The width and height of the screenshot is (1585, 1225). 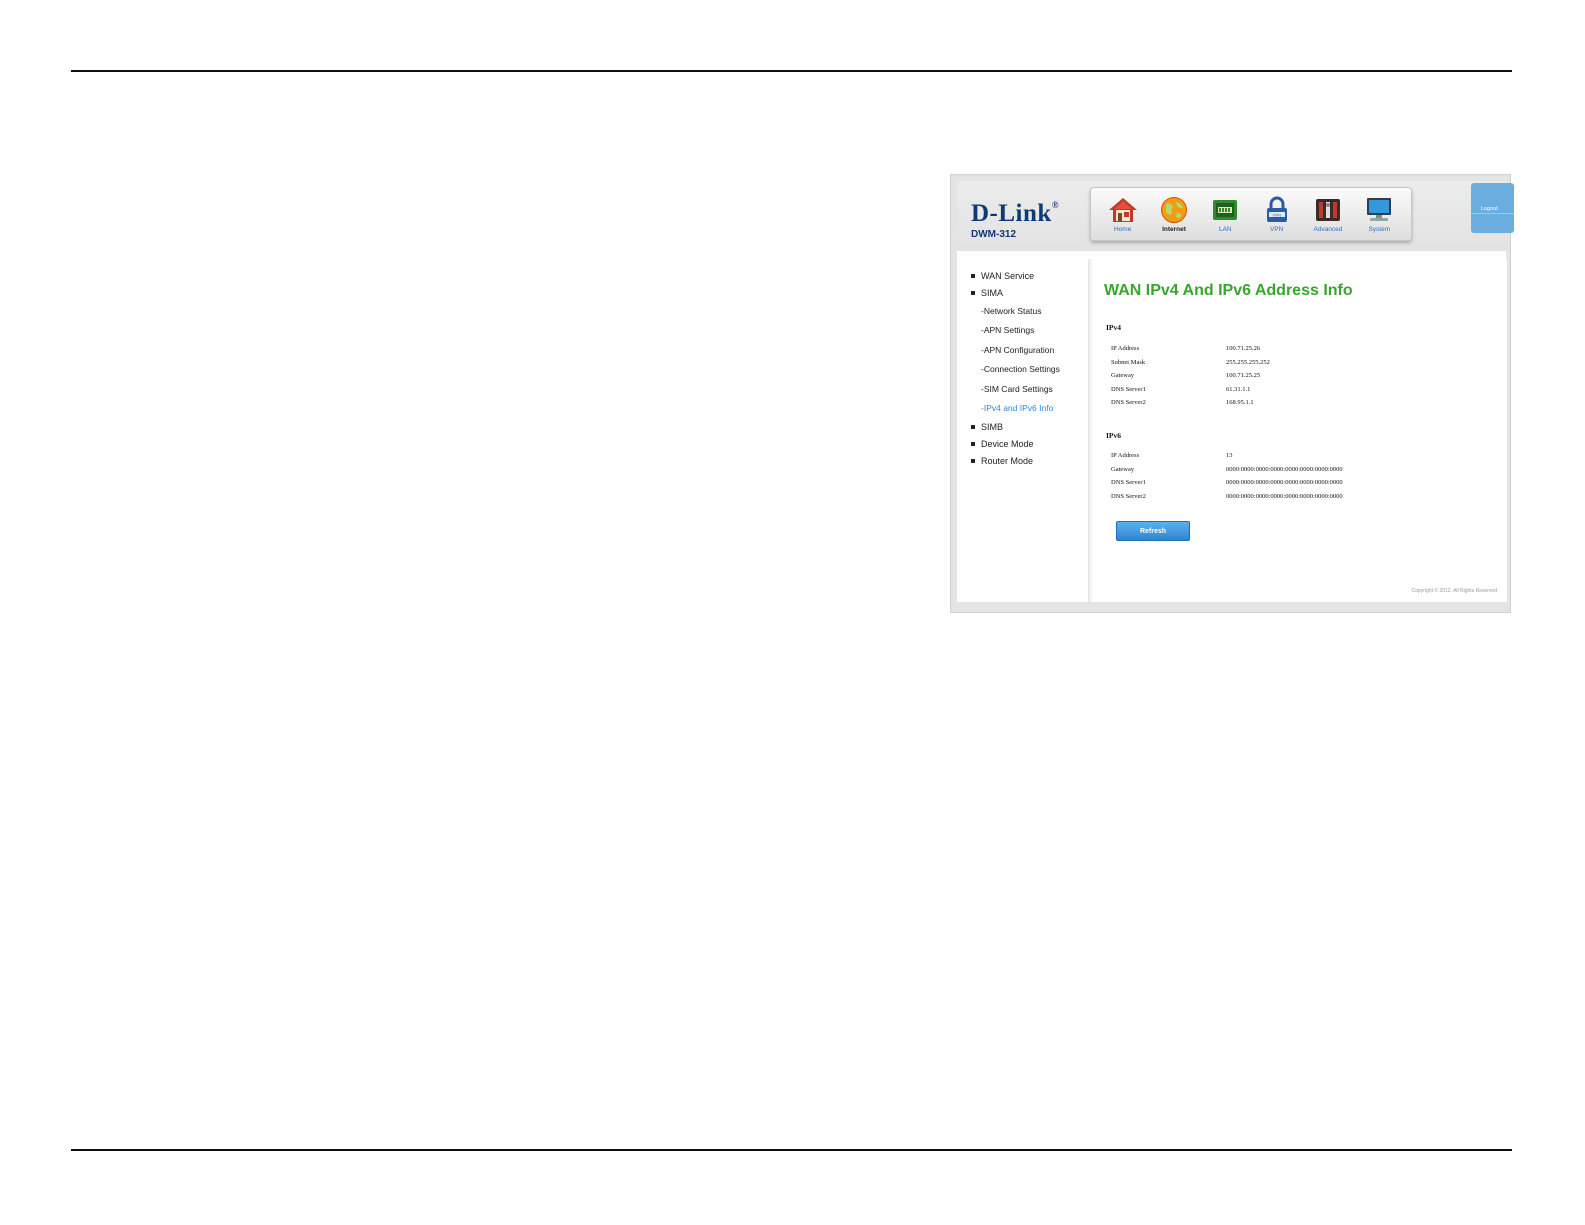 What do you see at coordinates (1492, 213) in the screenshot?
I see `logout-divider` at bounding box center [1492, 213].